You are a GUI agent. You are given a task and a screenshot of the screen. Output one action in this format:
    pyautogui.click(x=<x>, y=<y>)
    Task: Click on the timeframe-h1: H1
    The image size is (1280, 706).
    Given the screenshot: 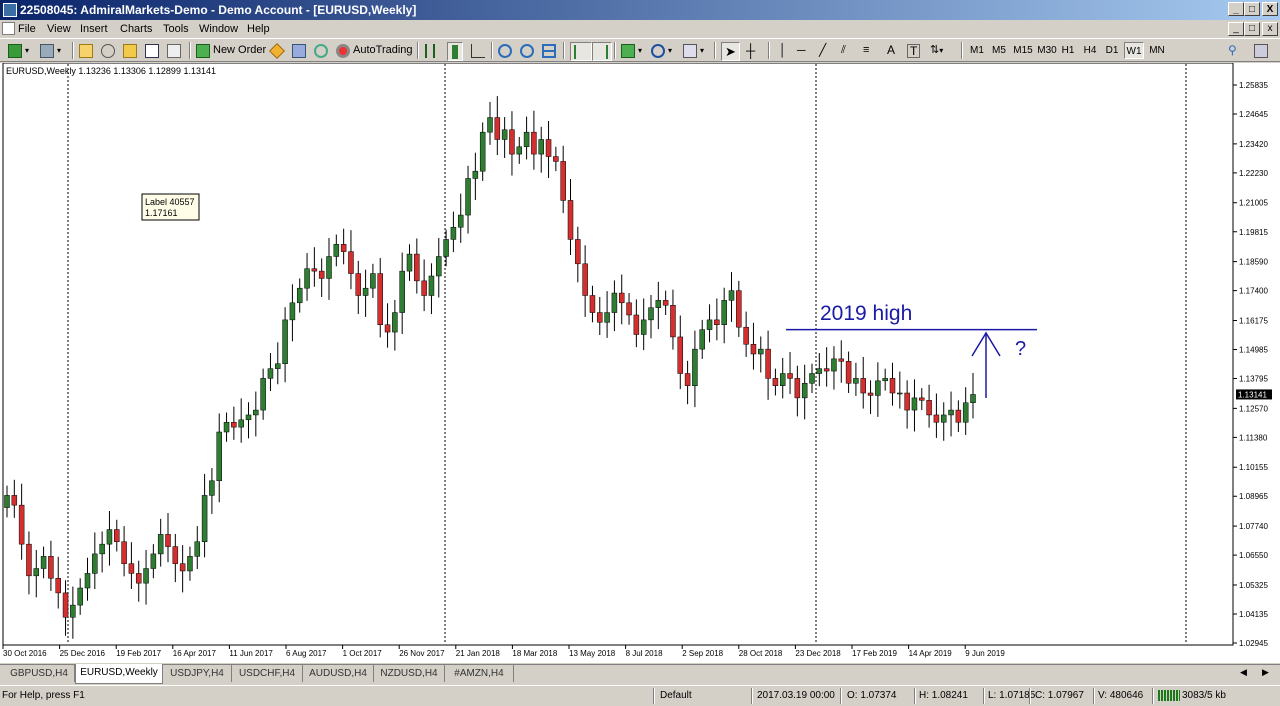 What is the action you would take?
    pyautogui.click(x=1068, y=50)
    